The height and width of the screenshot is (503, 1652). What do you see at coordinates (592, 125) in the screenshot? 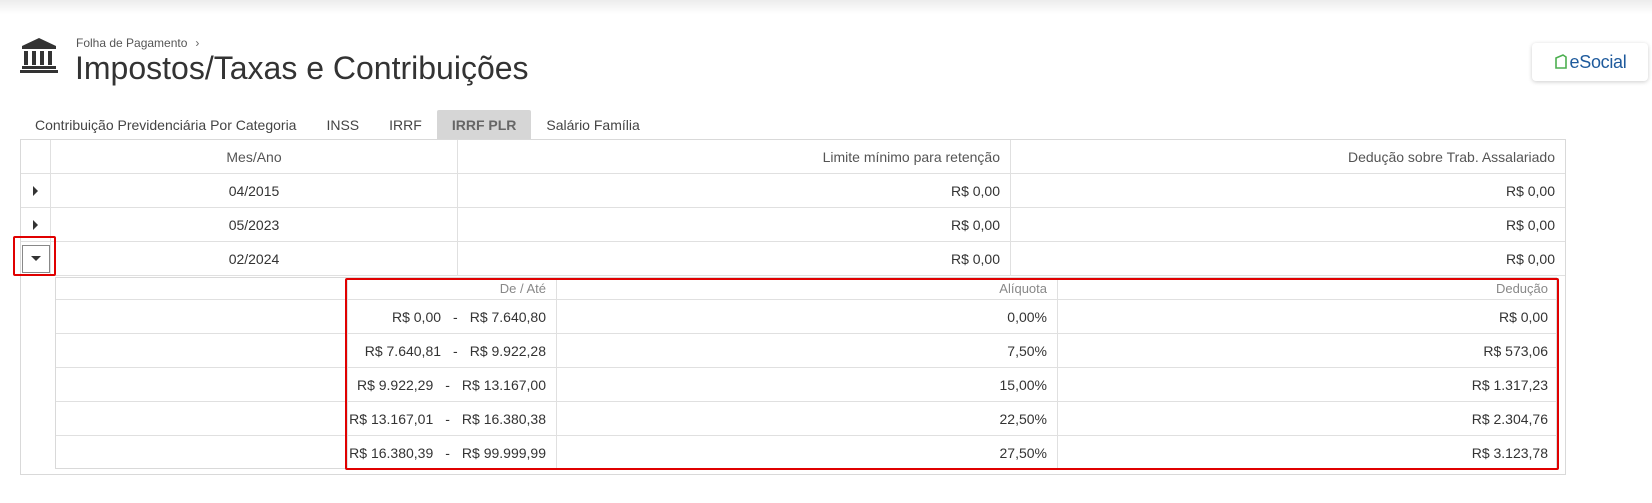
I see `tab-salario-familia: Salário Família` at bounding box center [592, 125].